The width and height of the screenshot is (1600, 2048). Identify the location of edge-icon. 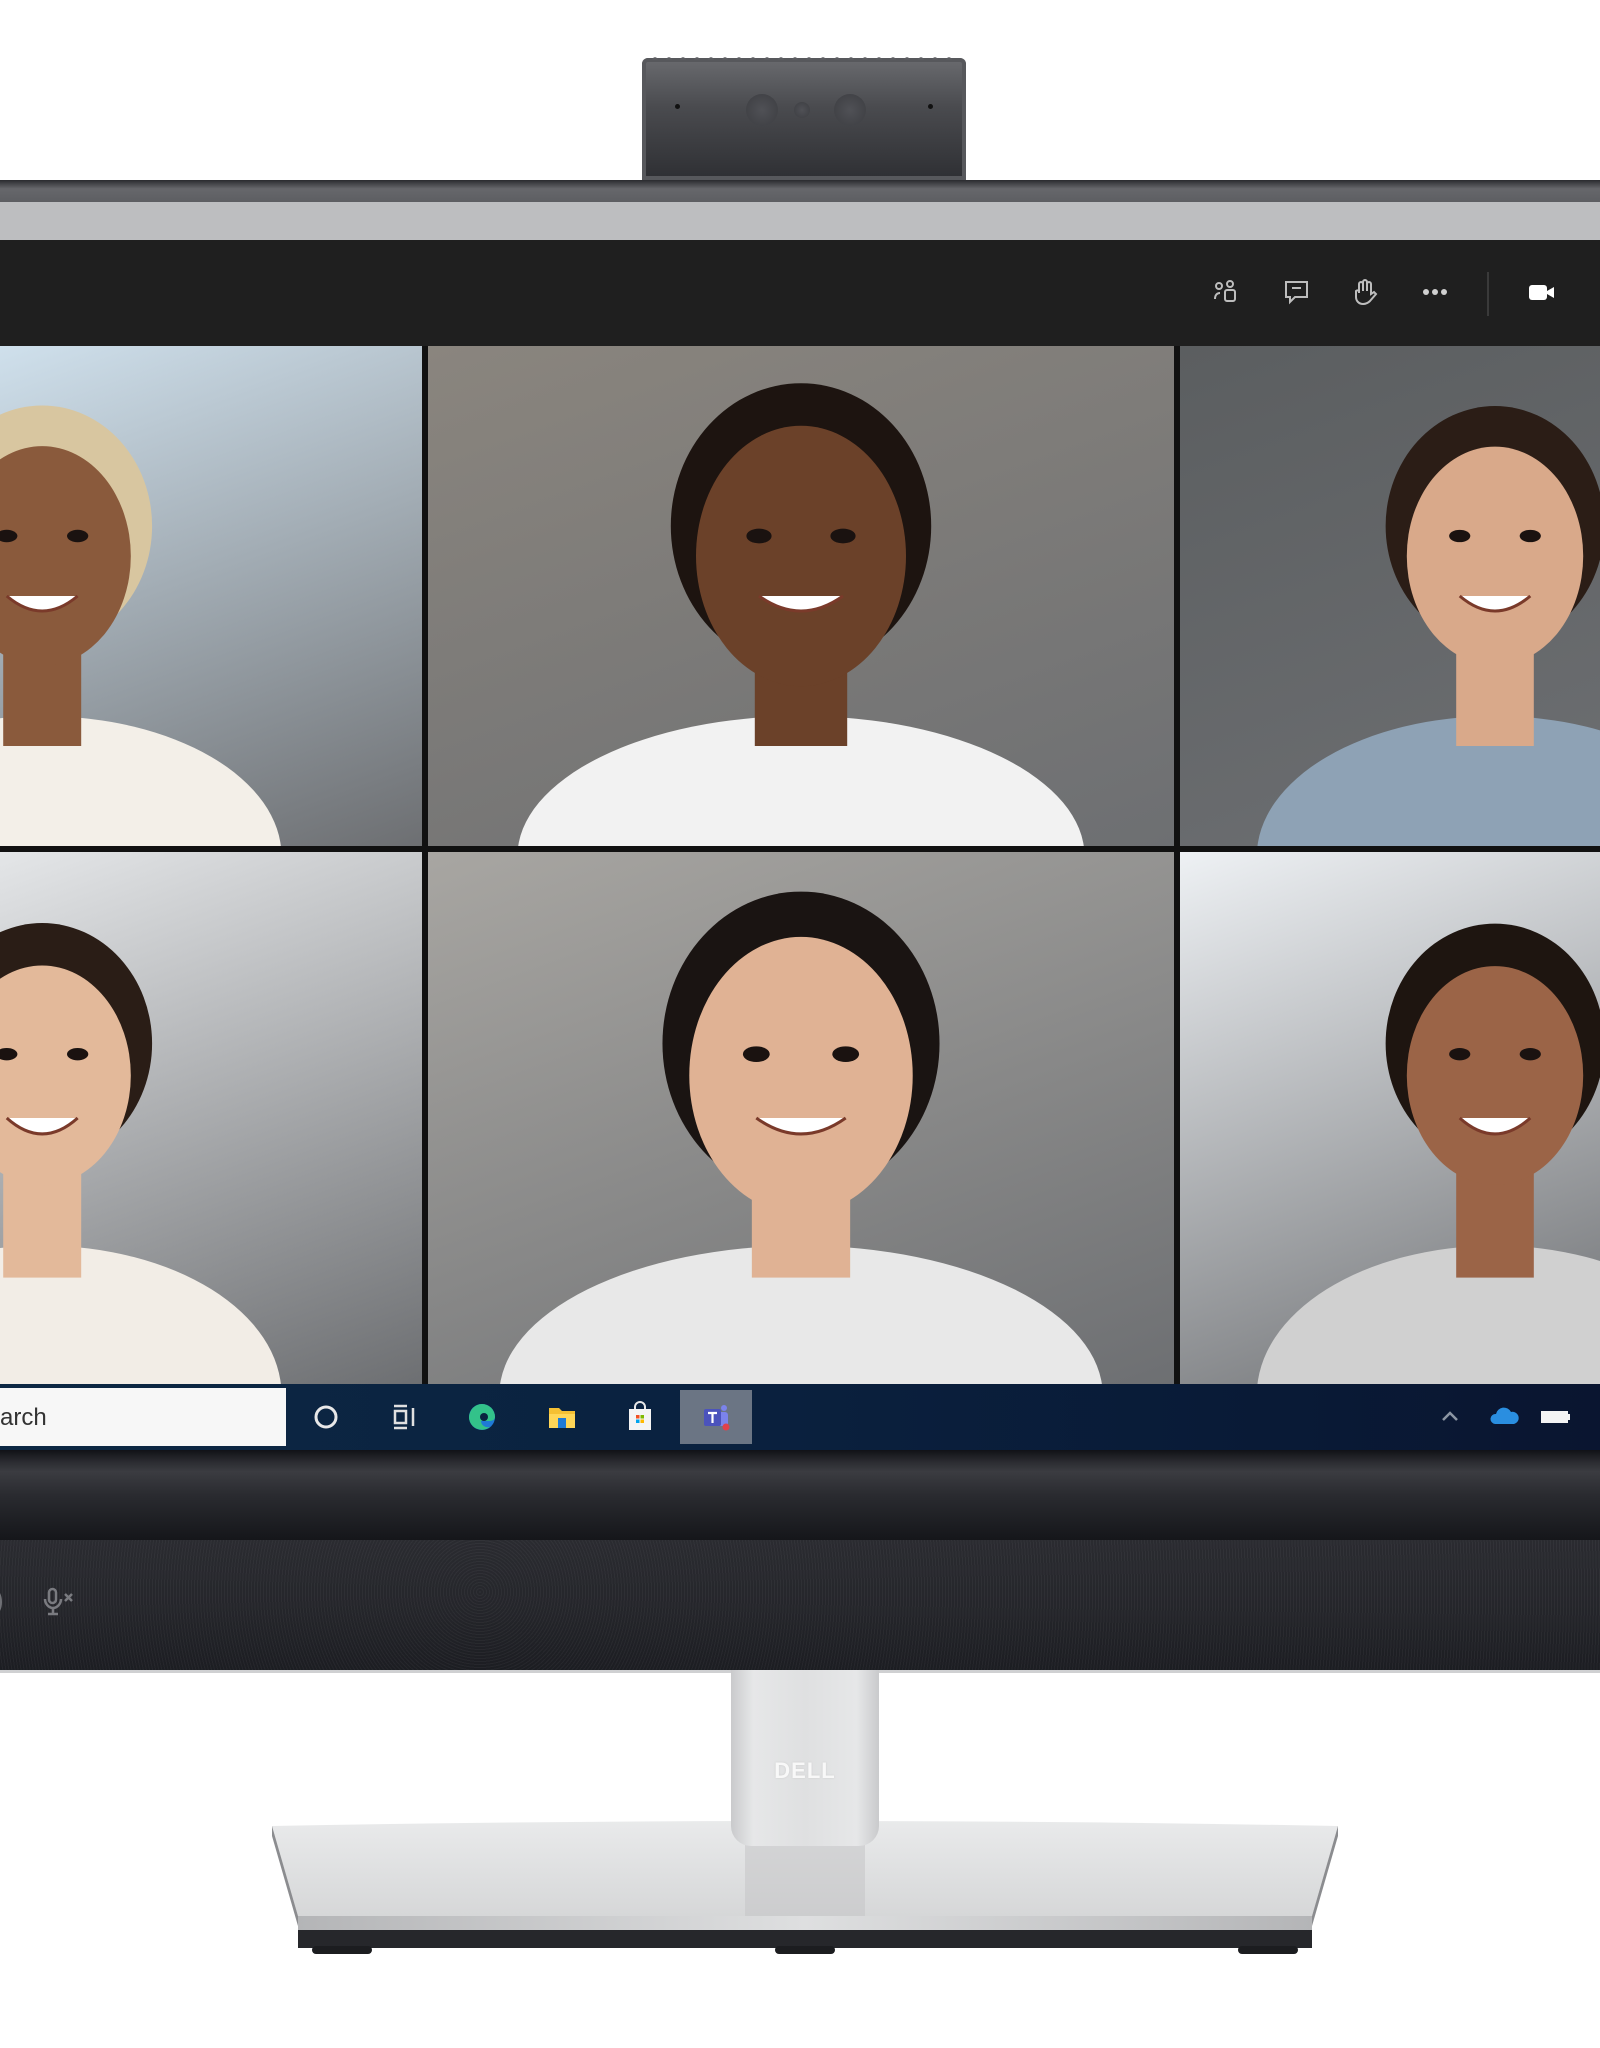
(482, 1417).